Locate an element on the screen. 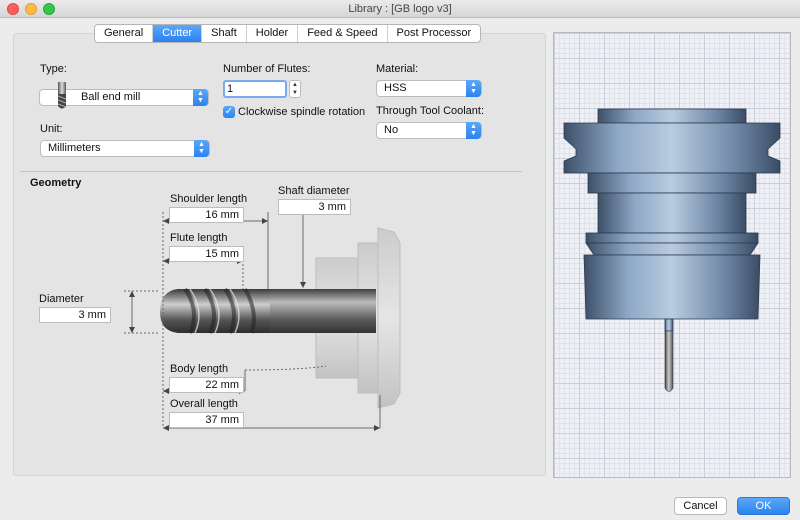 The width and height of the screenshot is (800, 520). tab-post-processor: Post Processor is located at coordinates (434, 33).